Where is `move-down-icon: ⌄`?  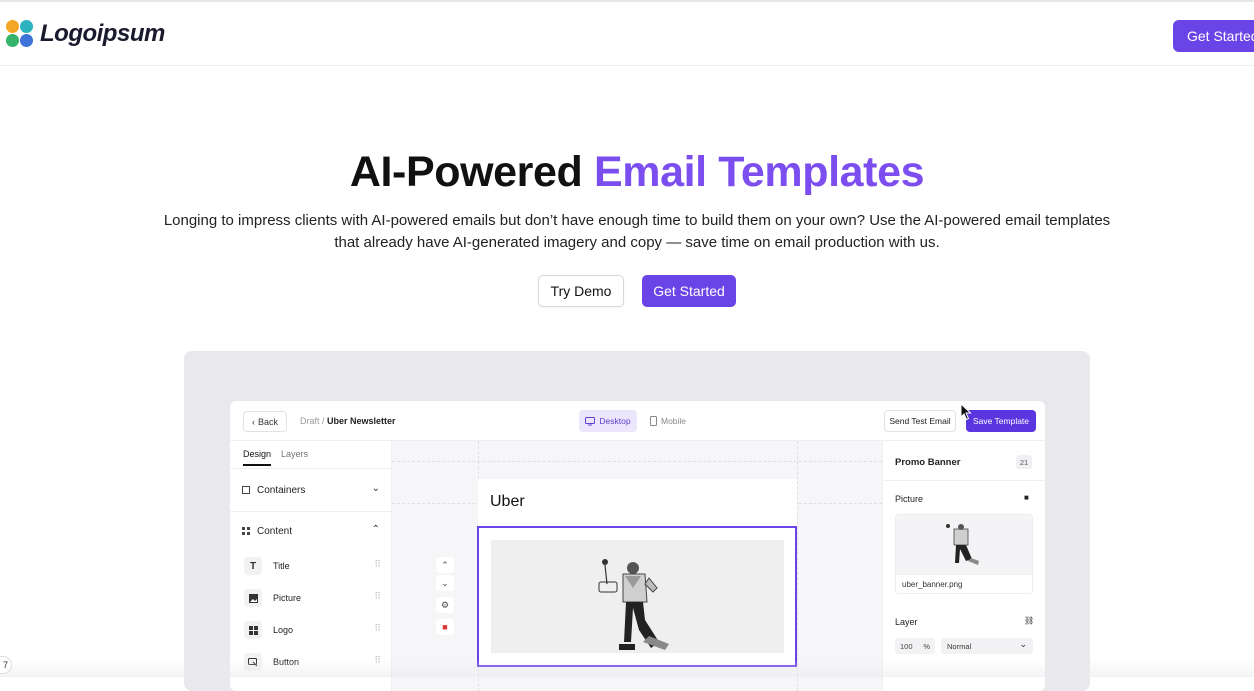
move-down-icon: ⌄ is located at coordinates (445, 583).